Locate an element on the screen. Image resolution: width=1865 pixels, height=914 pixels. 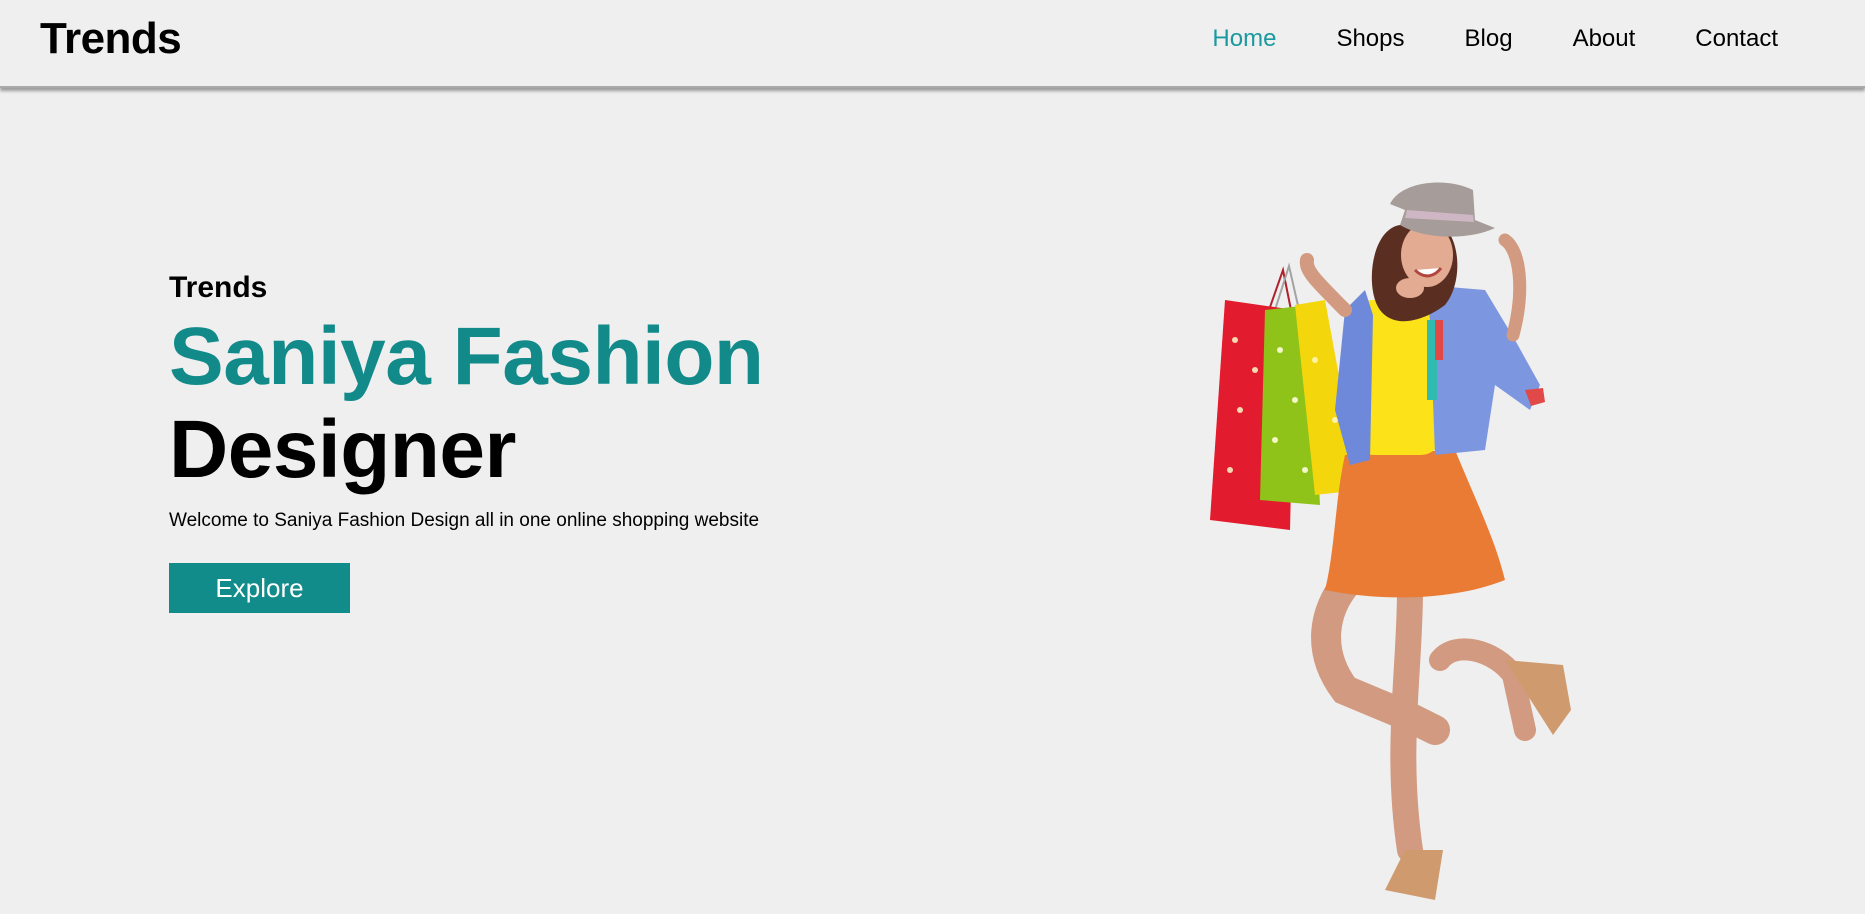
nav-link-shops: Shops is located at coordinates (1370, 39).